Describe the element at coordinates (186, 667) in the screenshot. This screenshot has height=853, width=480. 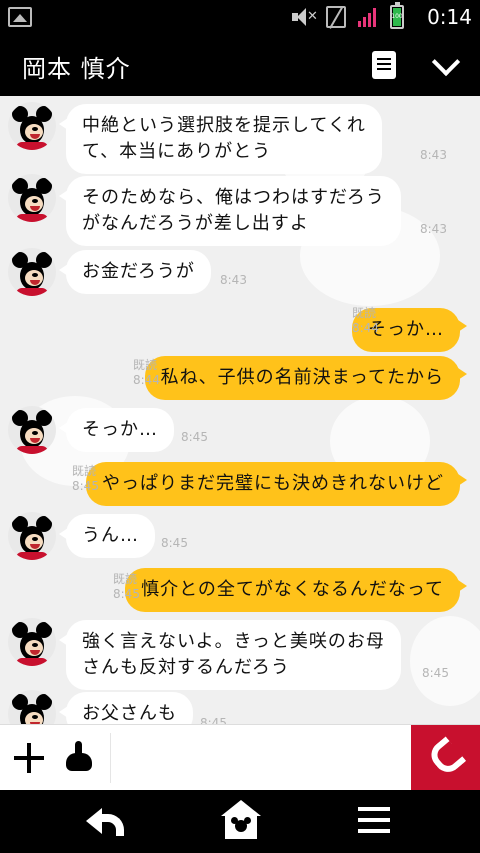
I see `message-text: さんも反対するんだろう` at that location.